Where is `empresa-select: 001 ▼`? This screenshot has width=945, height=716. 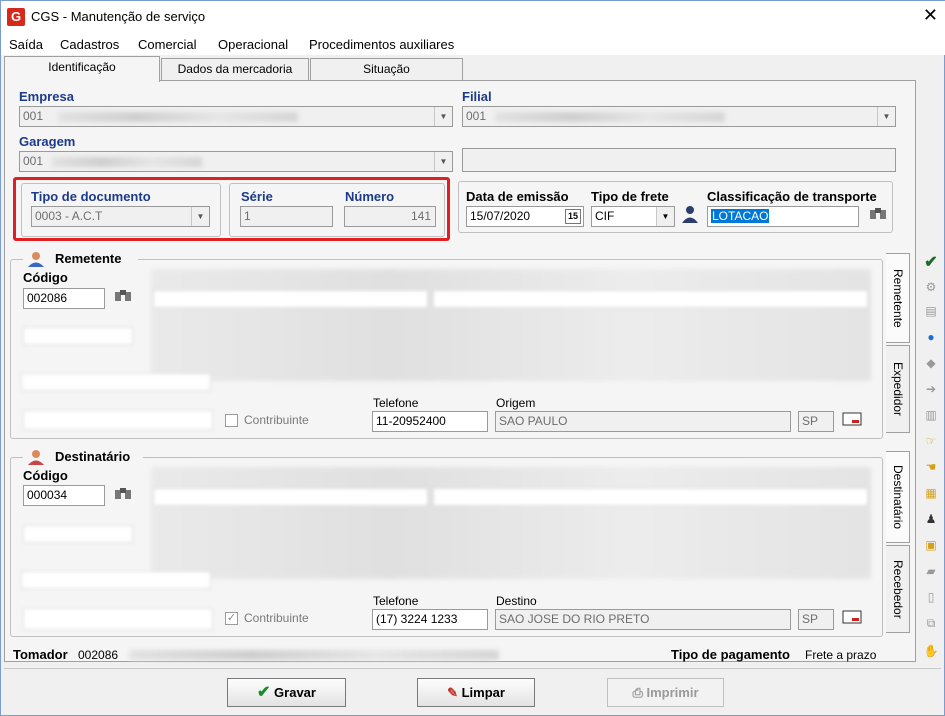
empresa-select: 001 ▼ is located at coordinates (236, 116).